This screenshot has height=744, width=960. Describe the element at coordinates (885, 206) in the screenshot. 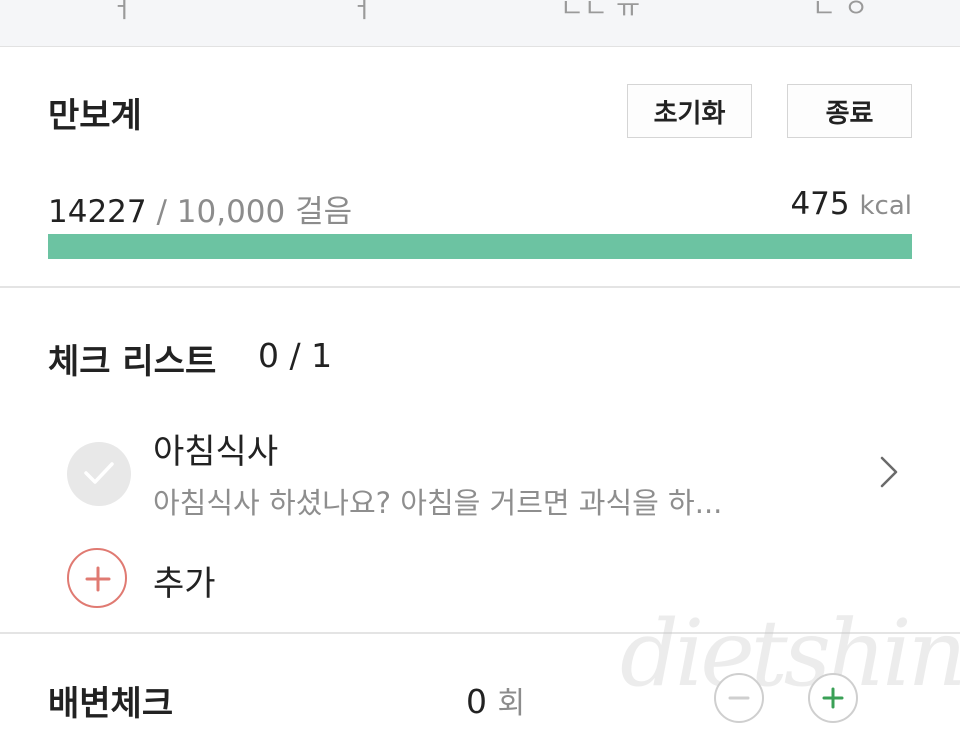

I see `kcal-unit: kcal` at that location.